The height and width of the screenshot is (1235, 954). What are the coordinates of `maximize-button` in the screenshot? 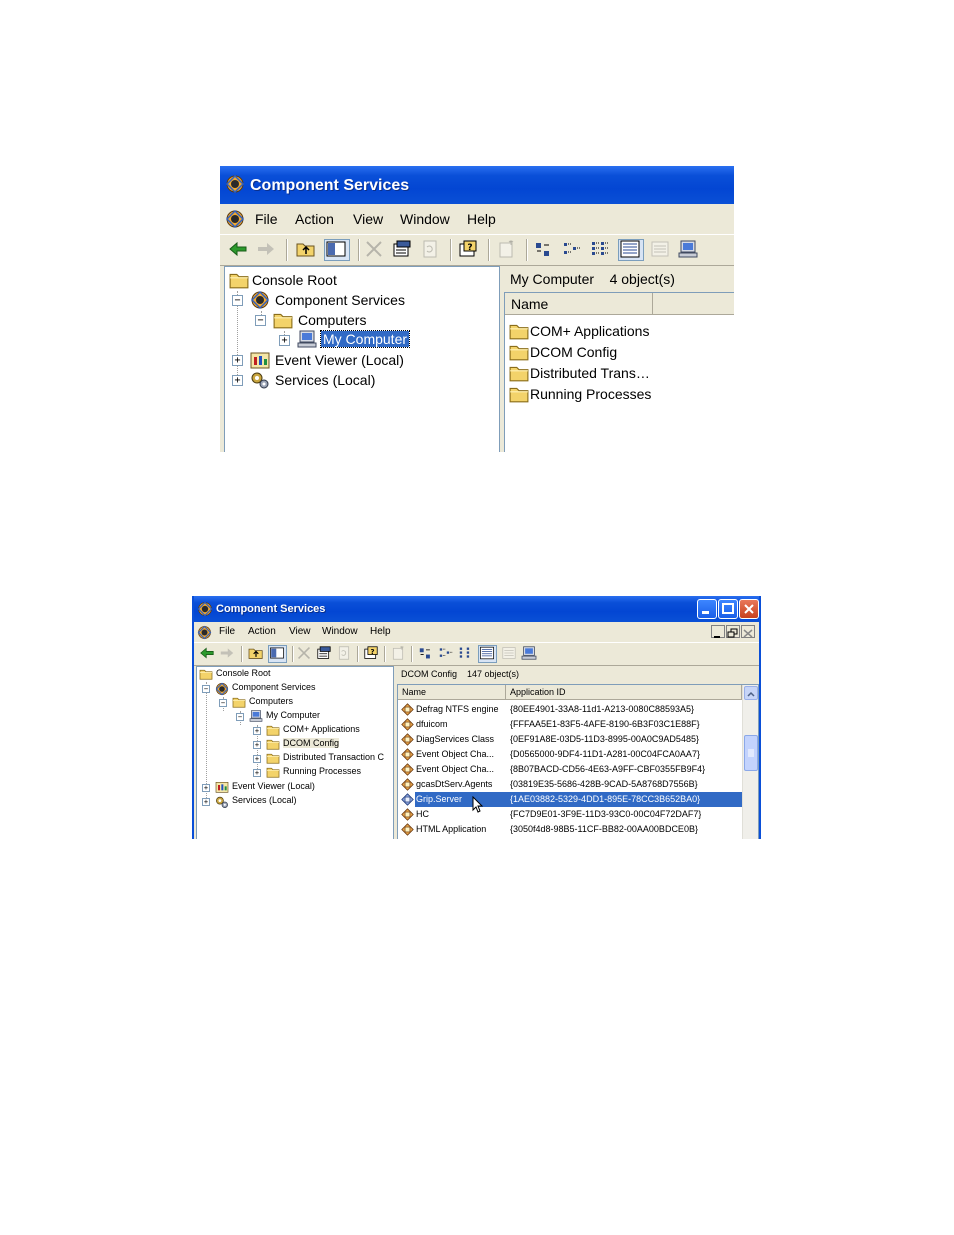 It's located at (728, 609).